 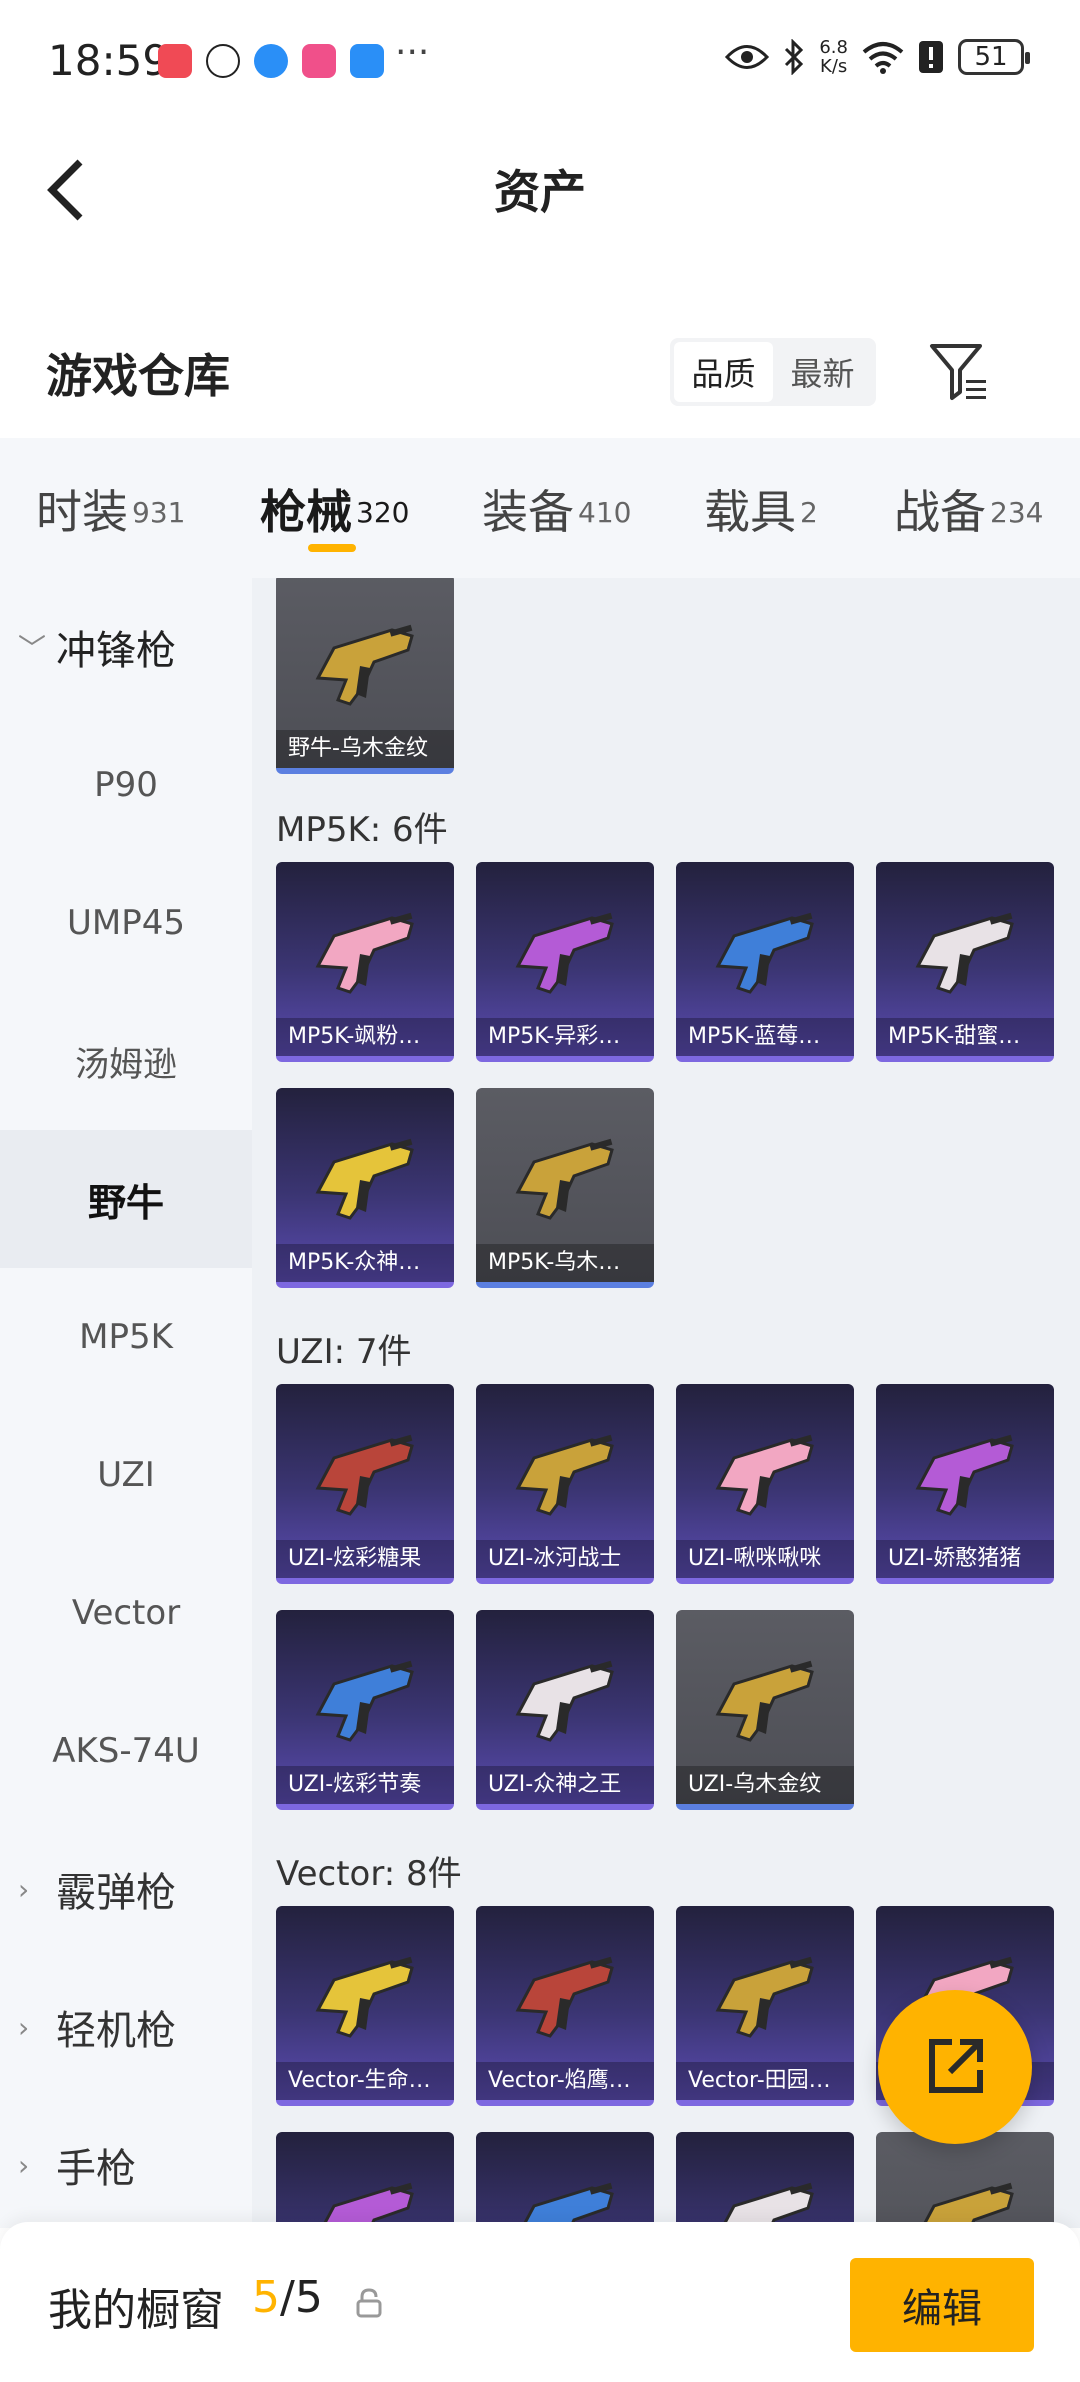 I want to click on skin-card: UZI-乌木金纹, so click(x=765, y=1710).